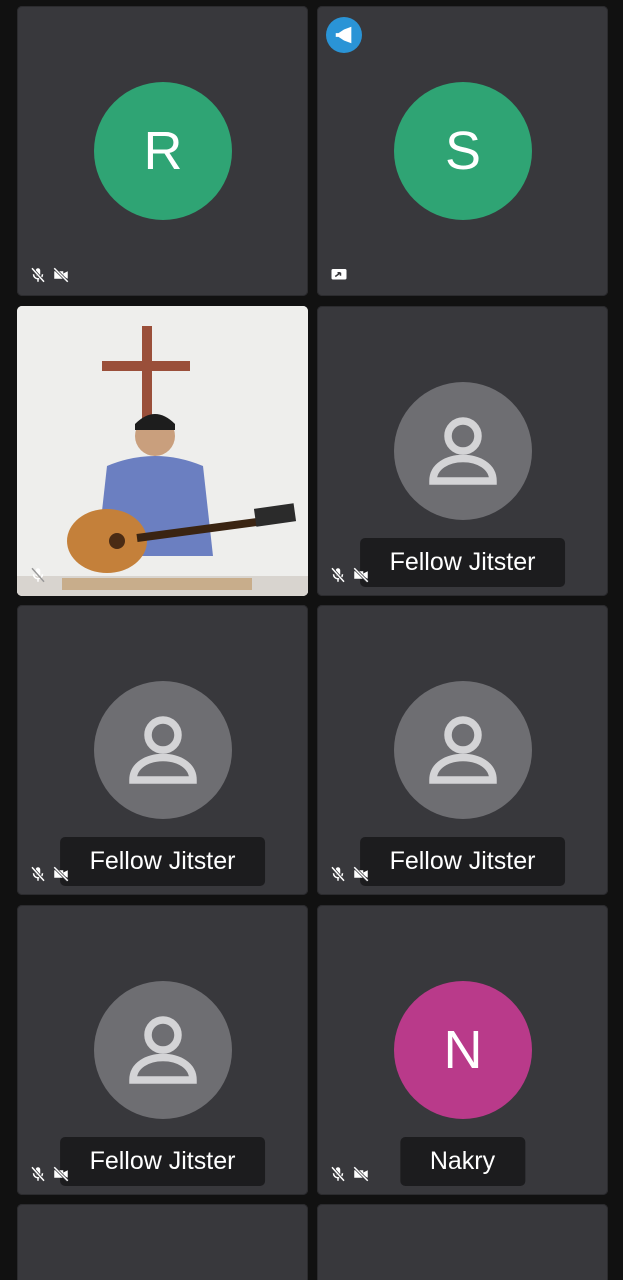  I want to click on participant-tile-s: S, so click(462, 151).